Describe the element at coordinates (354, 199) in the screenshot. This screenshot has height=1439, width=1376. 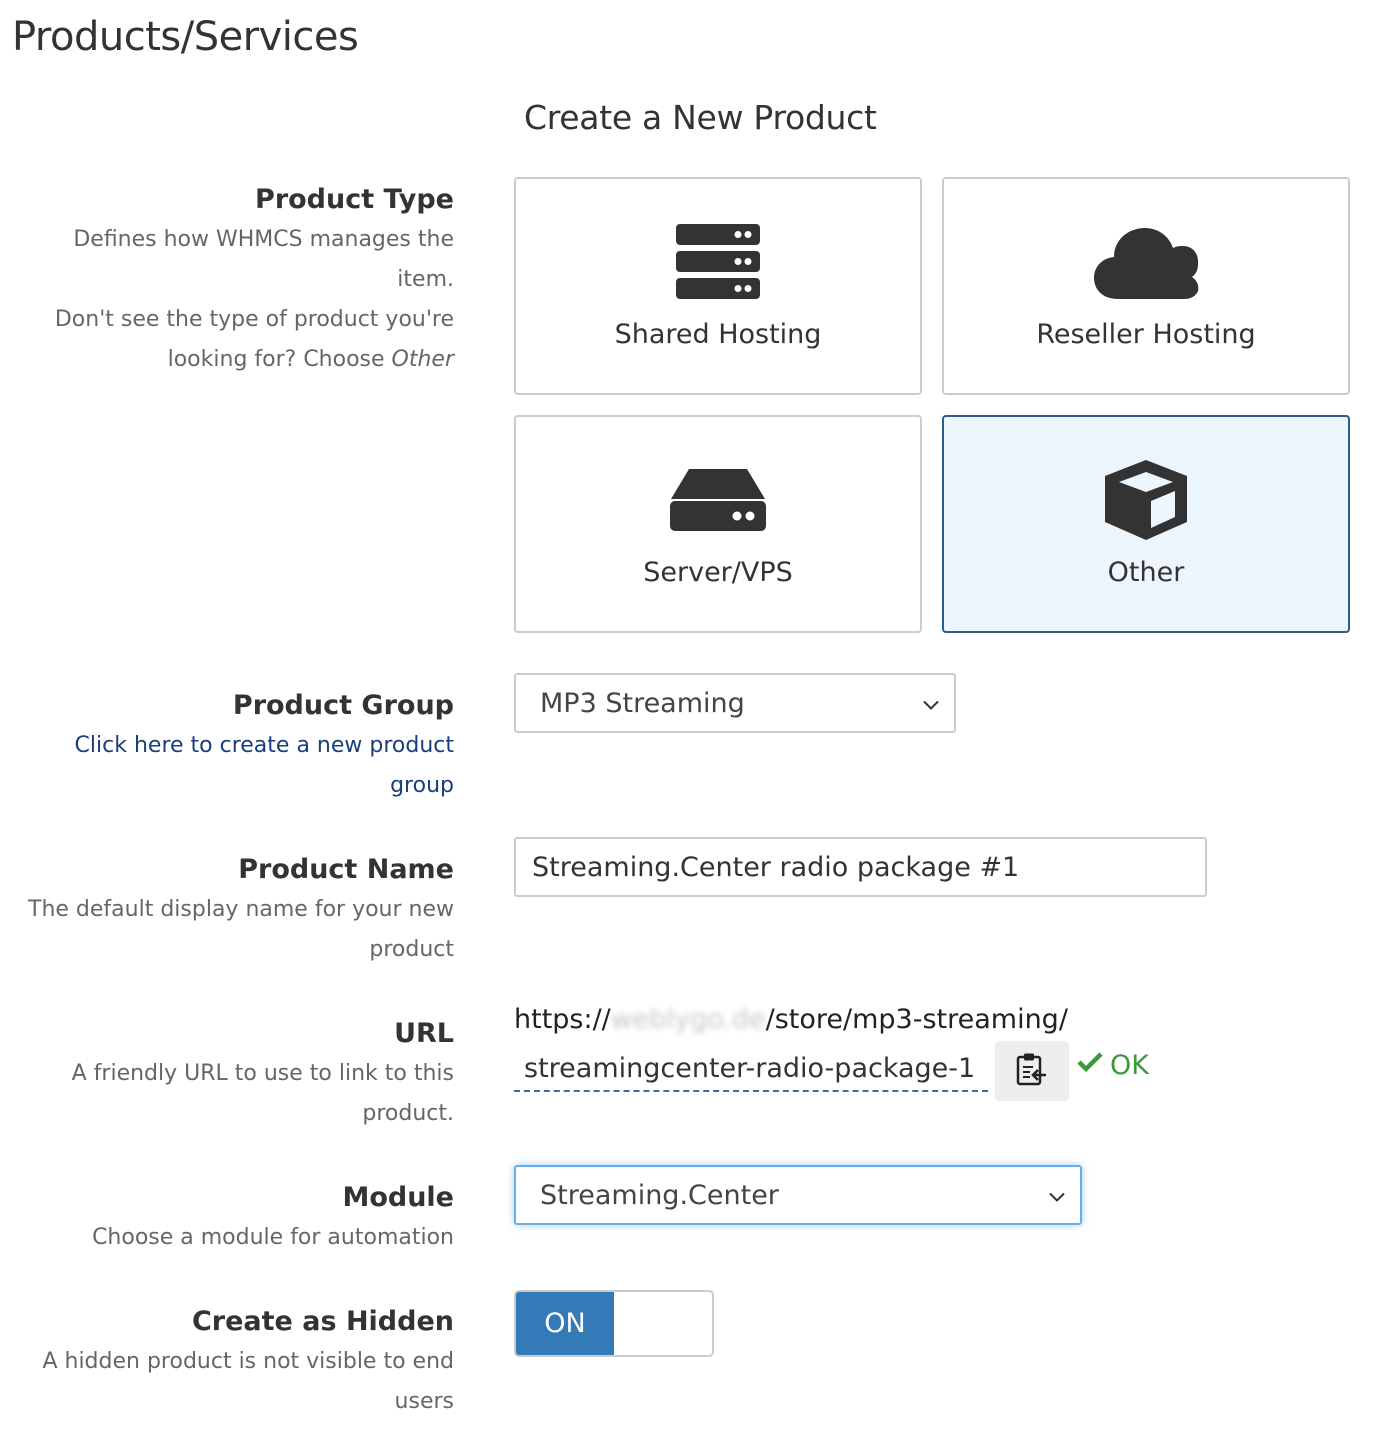
I see `product-type-label: Product Type` at that location.